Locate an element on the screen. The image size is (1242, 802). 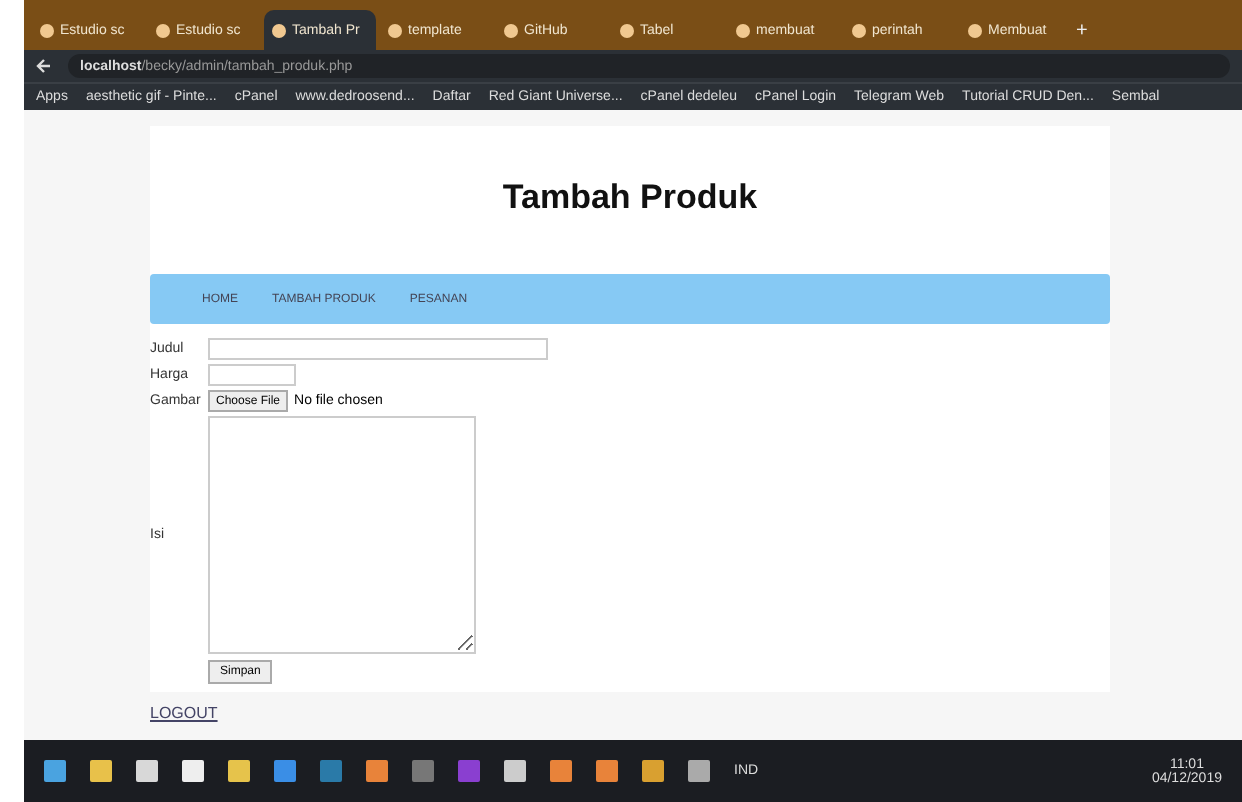
back-icon is located at coordinates (44, 66).